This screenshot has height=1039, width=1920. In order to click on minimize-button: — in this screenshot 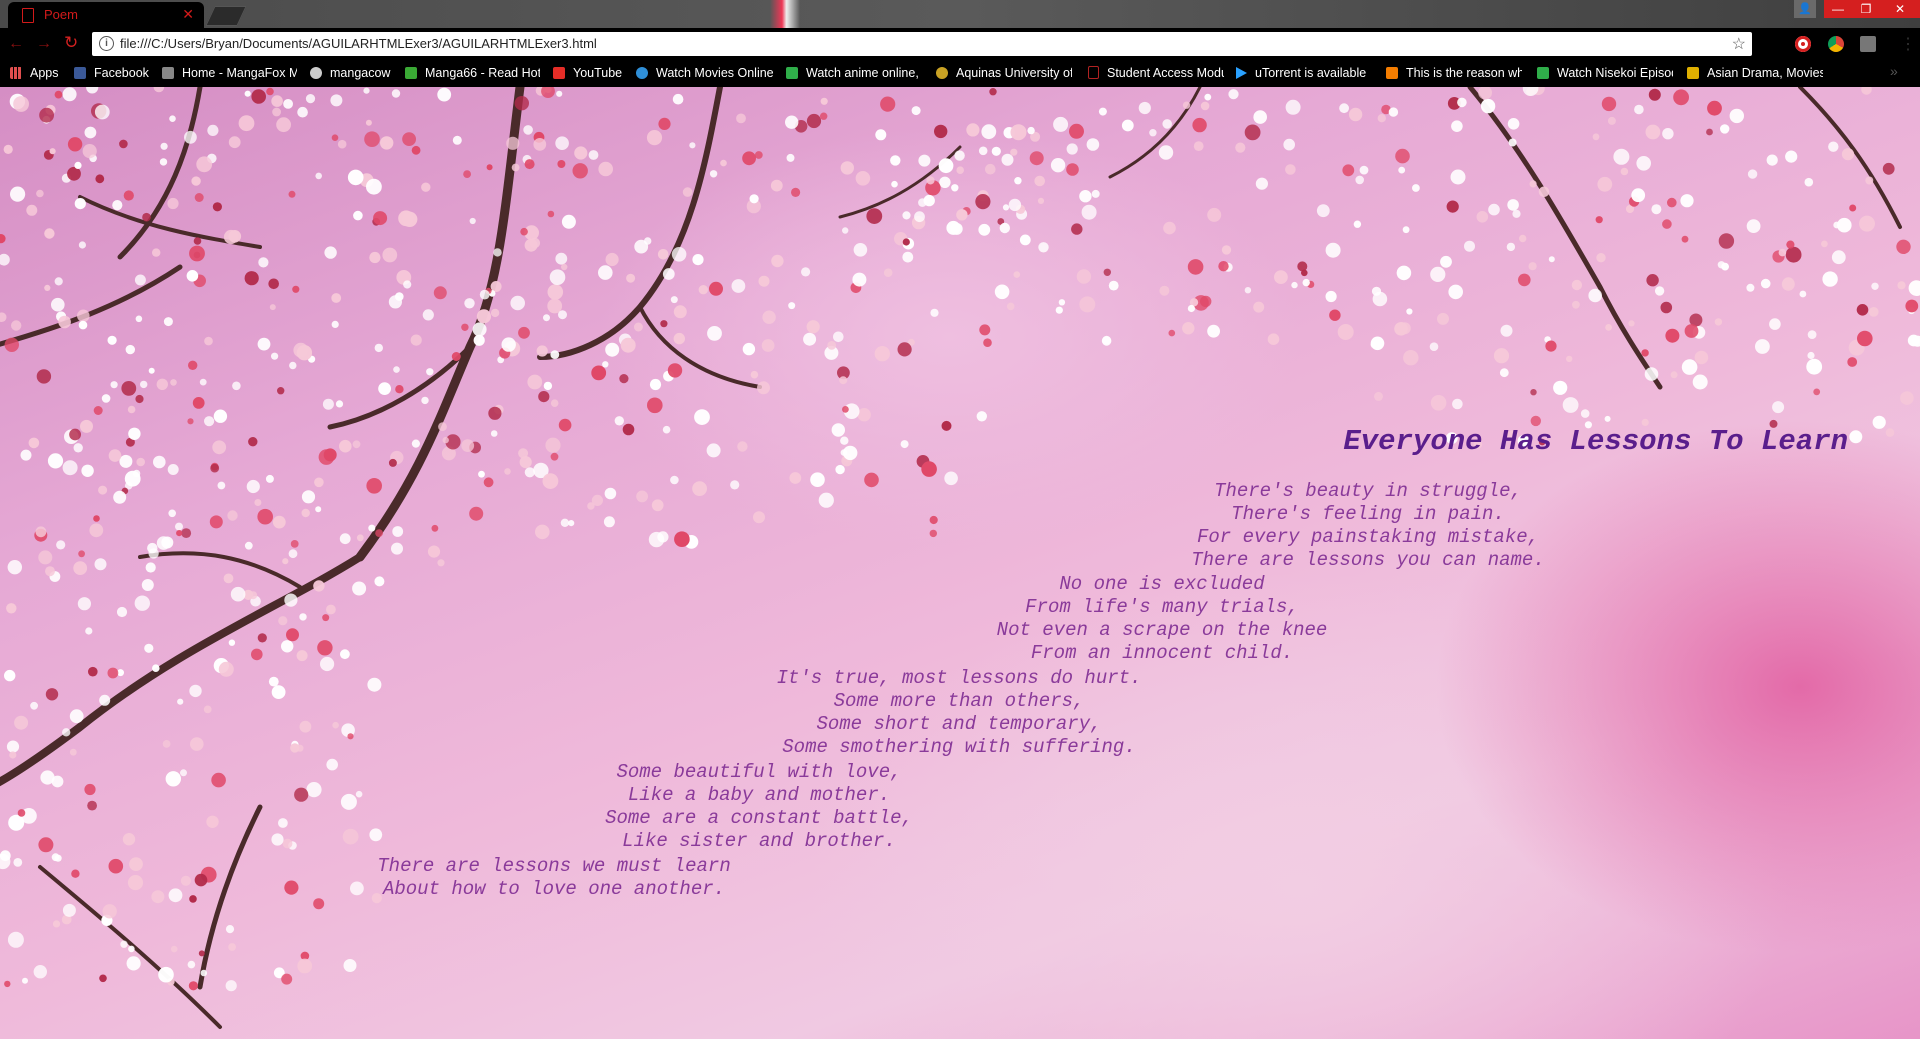, I will do `click(1838, 9)`.